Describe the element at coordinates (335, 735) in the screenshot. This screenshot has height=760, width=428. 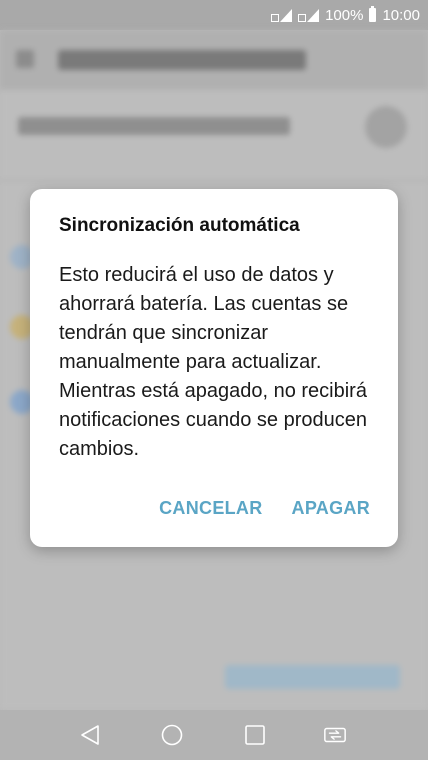
I see `dual-window-icon` at that location.